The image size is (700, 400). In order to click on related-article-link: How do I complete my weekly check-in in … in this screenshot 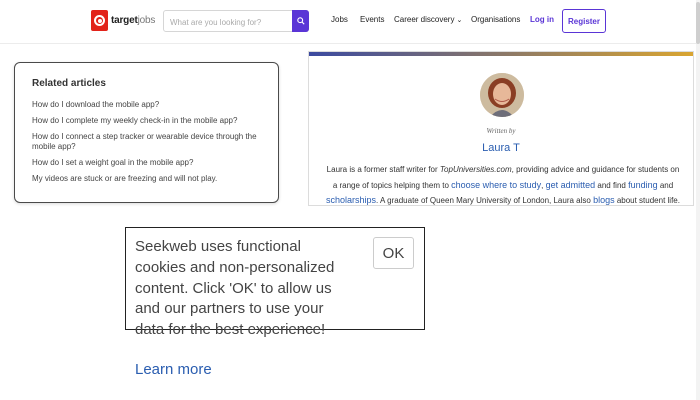, I will do `click(151, 121)`.